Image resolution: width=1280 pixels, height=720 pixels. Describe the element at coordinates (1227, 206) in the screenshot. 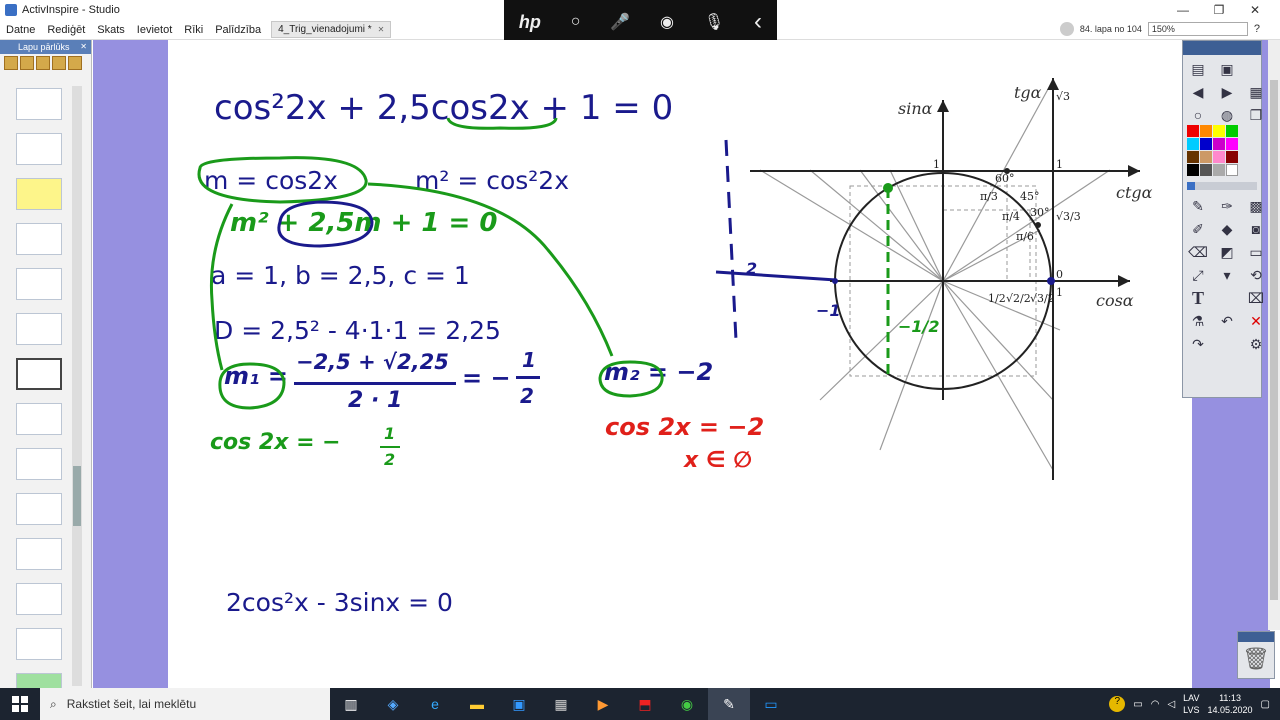

I see `magic-ink-icon: ✑` at that location.